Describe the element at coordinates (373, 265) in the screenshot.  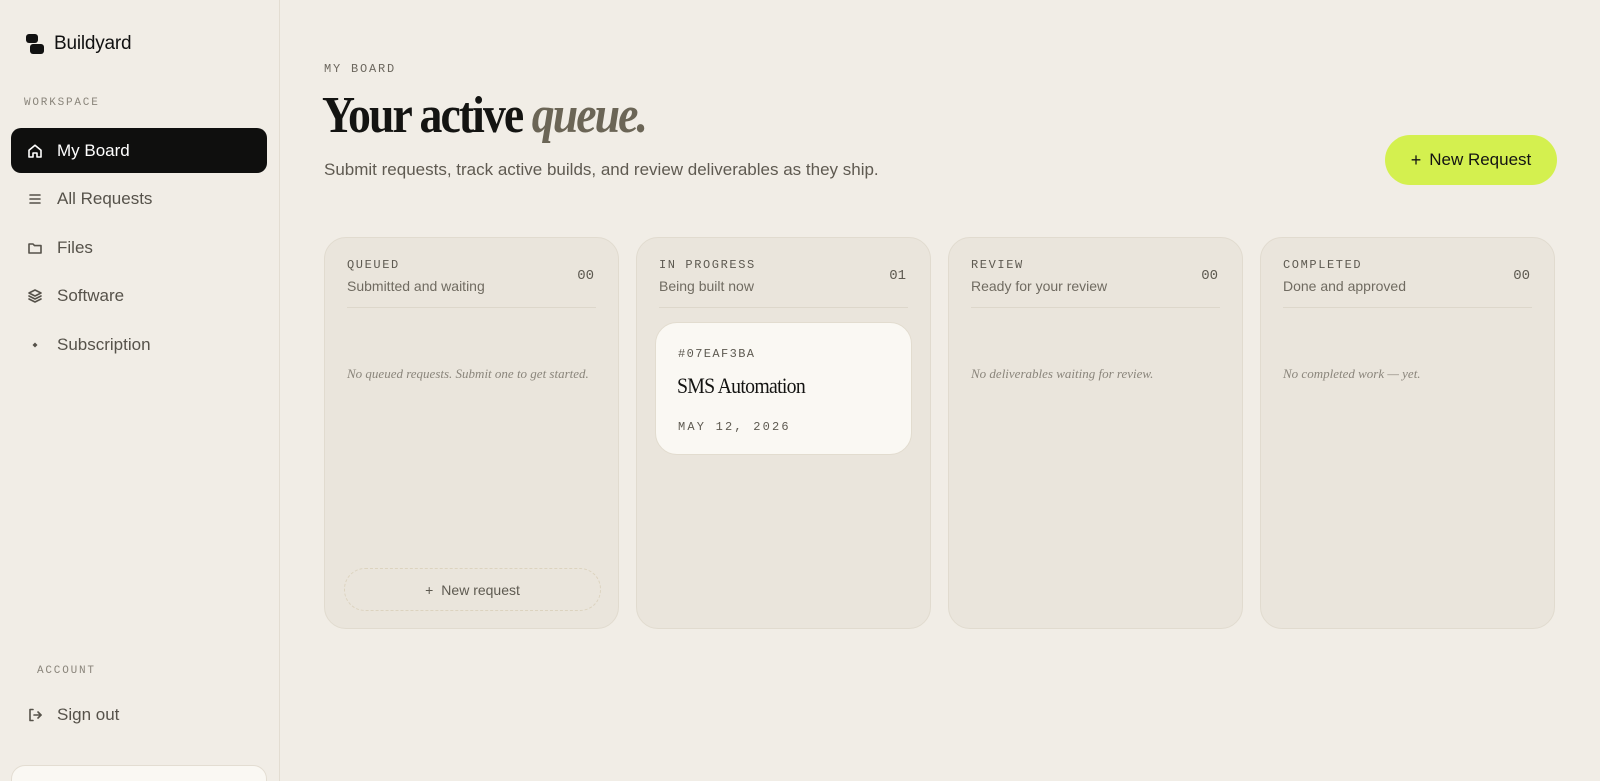
I see `column-title: QUEUED` at that location.